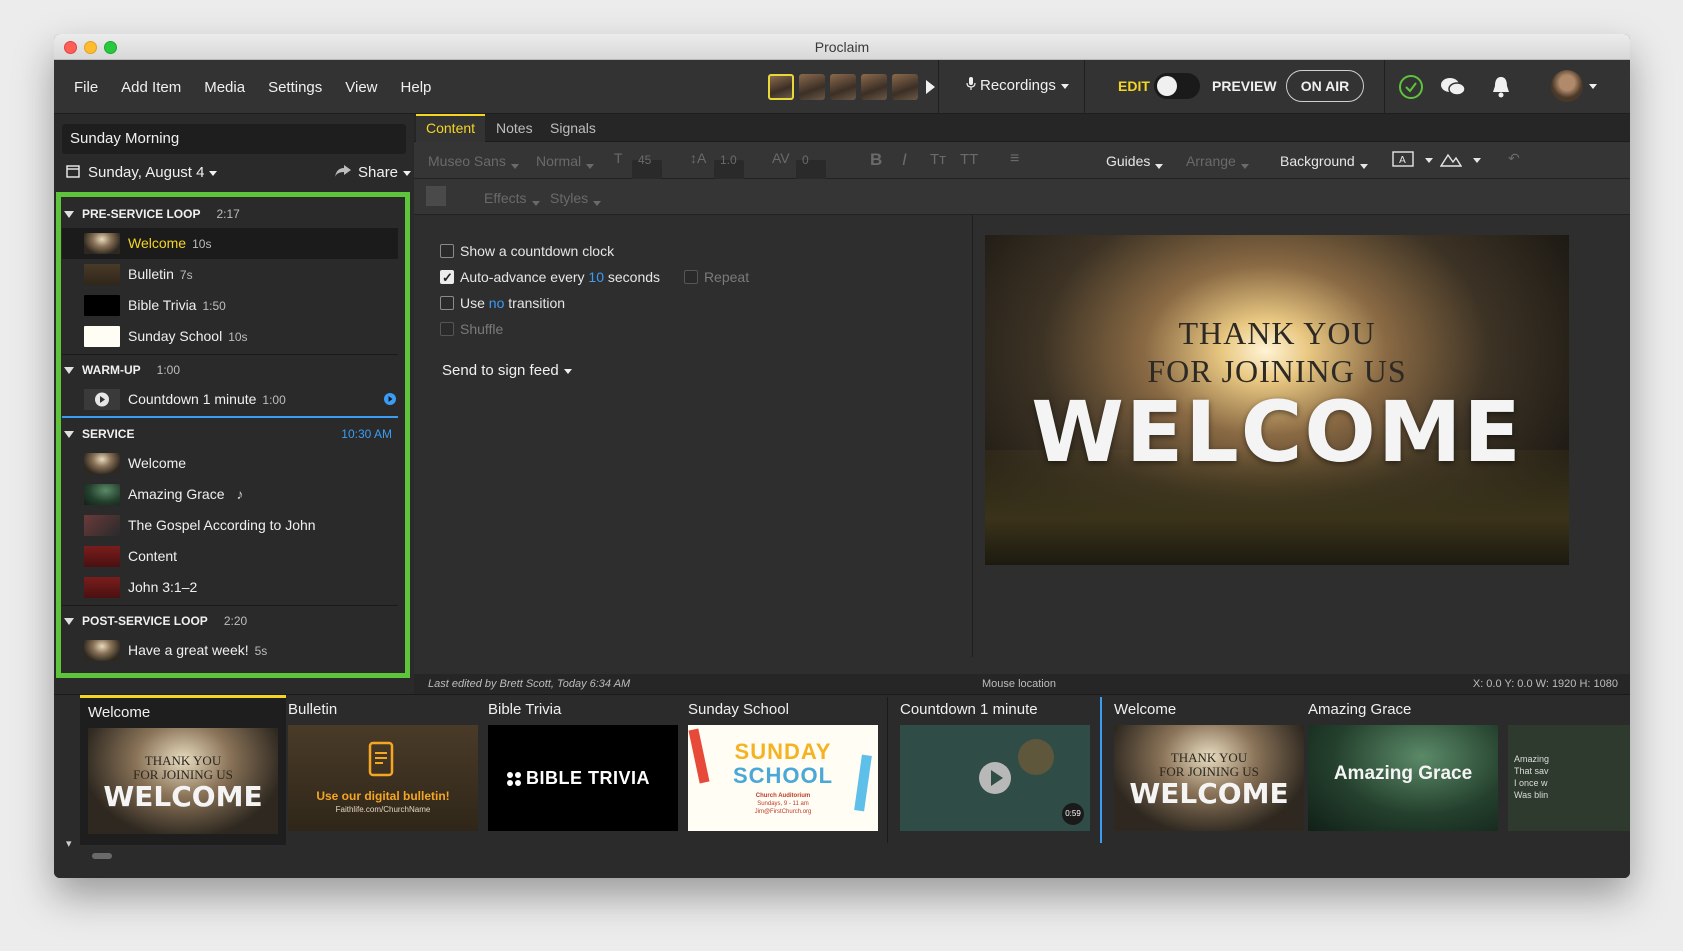 This screenshot has height=951, width=1683. I want to click on list-item: Bible Trivia 1:50, so click(230, 305).